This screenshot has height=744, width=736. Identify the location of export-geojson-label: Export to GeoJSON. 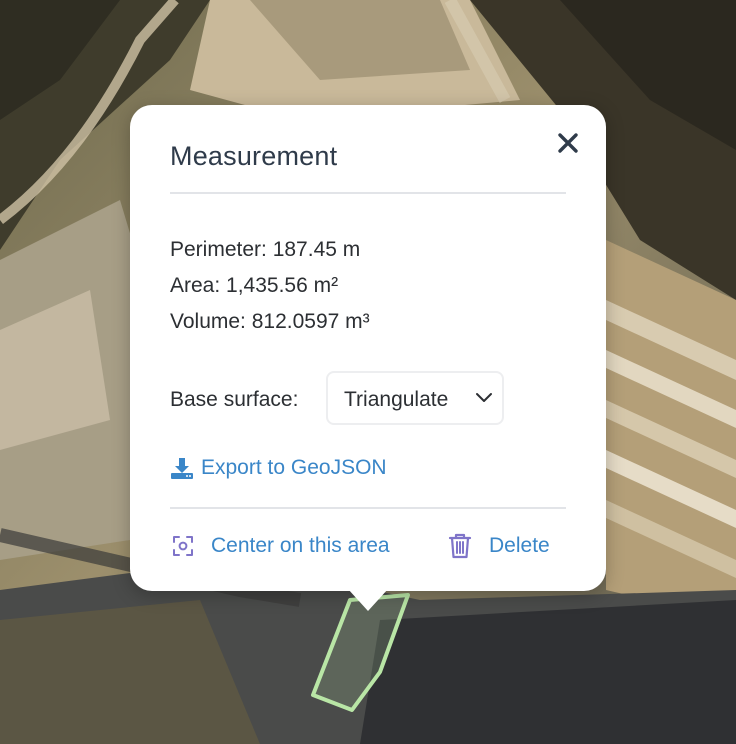
(294, 467).